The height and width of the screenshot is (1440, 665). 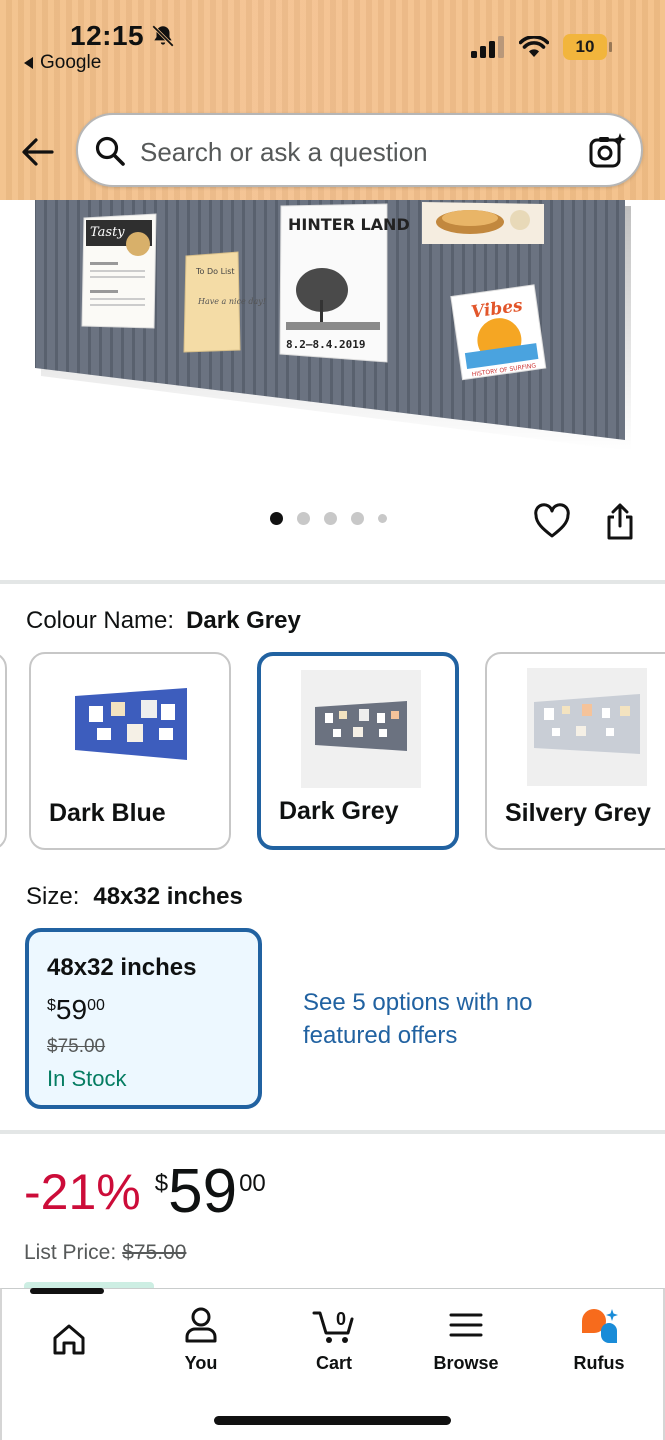 I want to click on swatch-dark-blue: Dark Blue, so click(x=130, y=751).